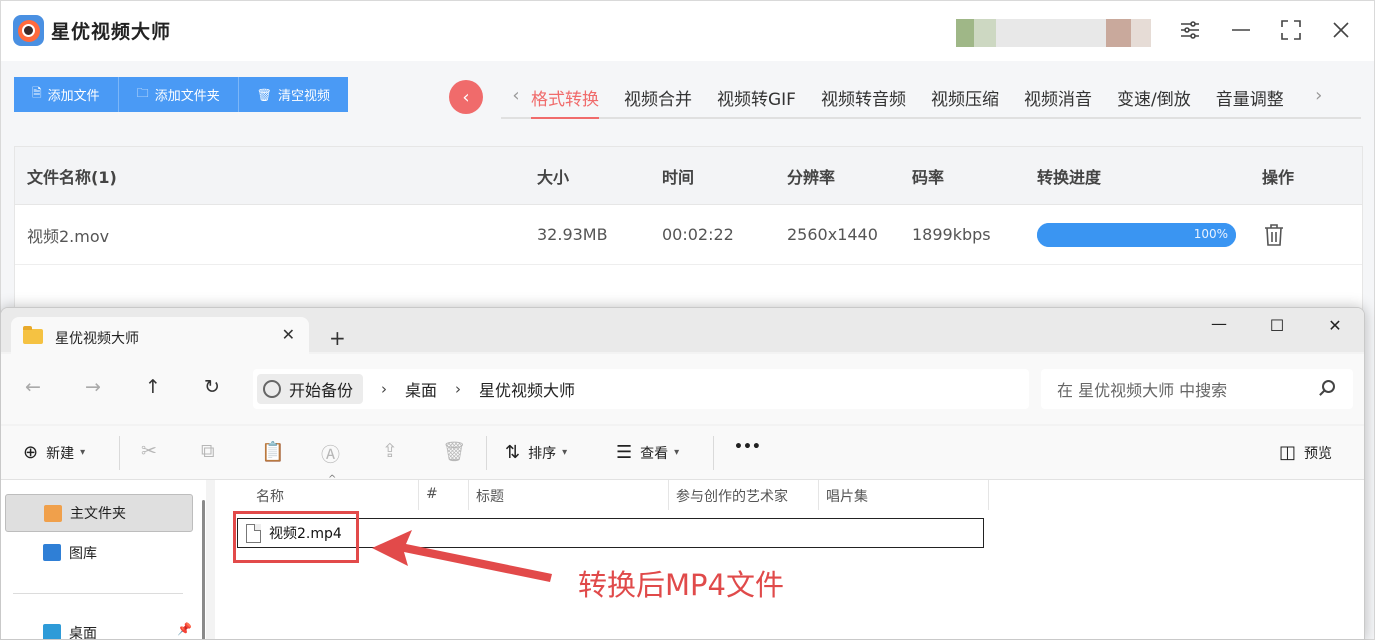 This screenshot has height=640, width=1375. Describe the element at coordinates (264, 94) in the screenshot. I see `trash-icon: 🗑` at that location.